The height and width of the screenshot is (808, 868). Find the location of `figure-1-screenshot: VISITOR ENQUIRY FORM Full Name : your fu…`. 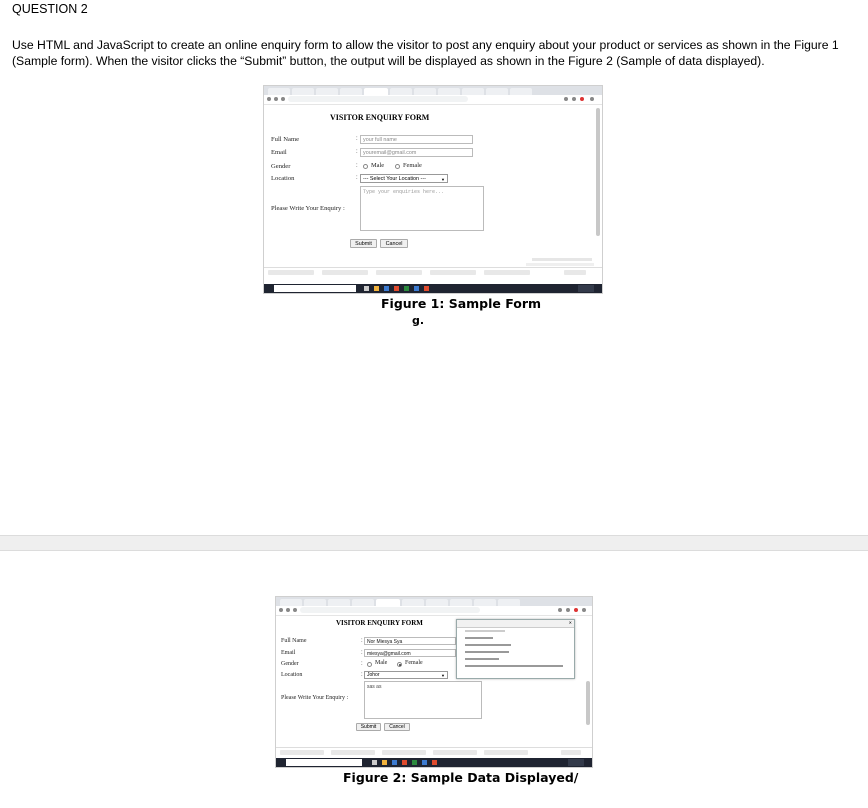

figure-1-screenshot: VISITOR ENQUIRY FORM Full Name : your fu… is located at coordinates (433, 189).